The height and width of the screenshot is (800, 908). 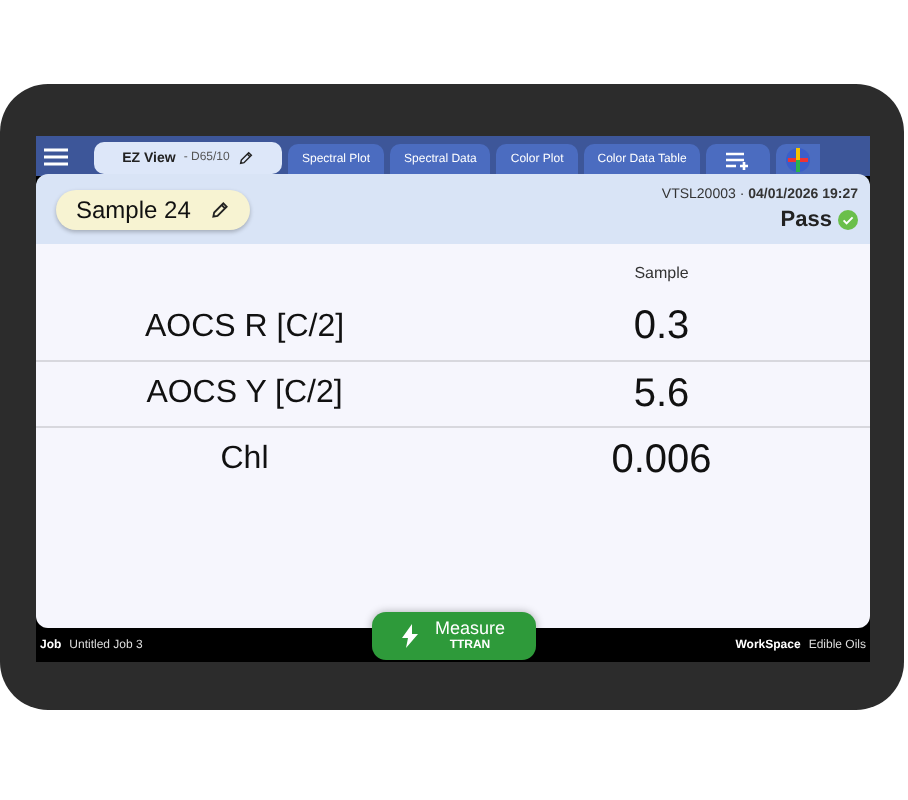 I want to click on metric-value: 5.6, so click(x=661, y=394).